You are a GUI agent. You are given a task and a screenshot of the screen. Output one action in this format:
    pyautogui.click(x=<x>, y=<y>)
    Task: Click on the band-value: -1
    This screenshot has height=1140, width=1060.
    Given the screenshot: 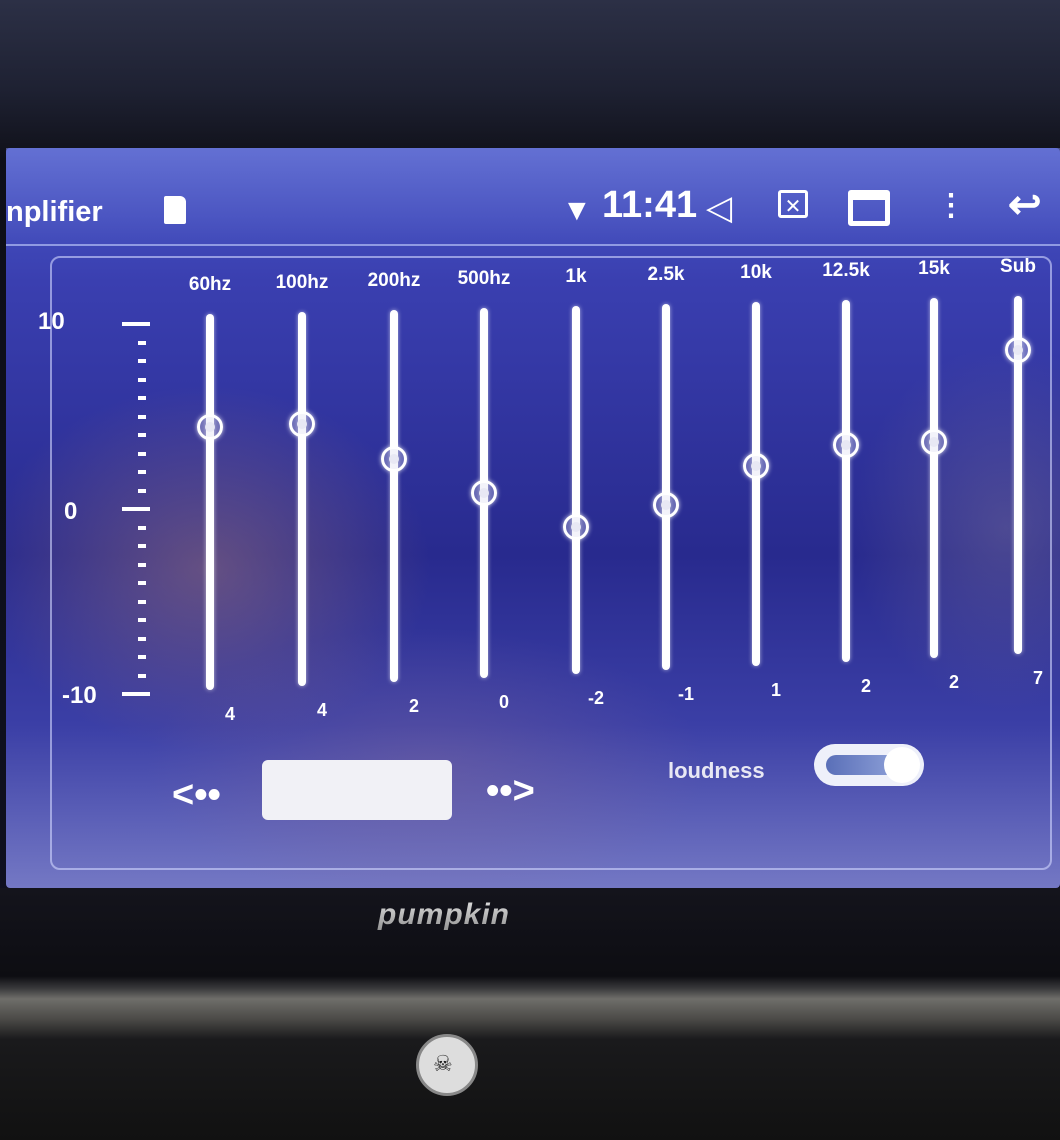 What is the action you would take?
    pyautogui.click(x=686, y=694)
    